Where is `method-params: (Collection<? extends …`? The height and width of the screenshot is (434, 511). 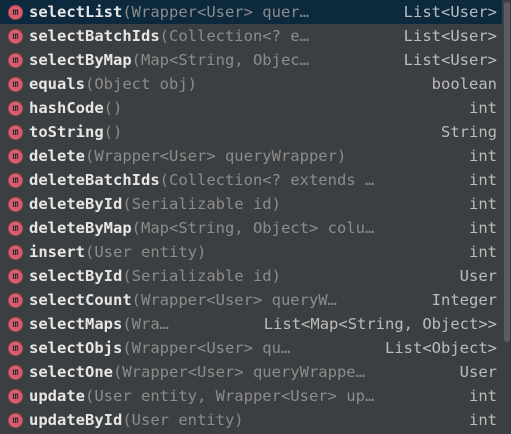
method-params: (Collection<? extends … is located at coordinates (267, 180).